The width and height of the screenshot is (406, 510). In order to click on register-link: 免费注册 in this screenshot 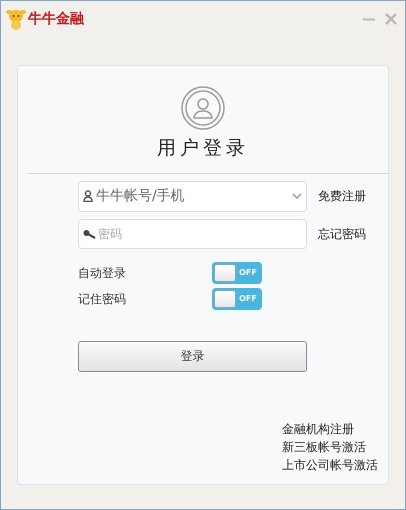, I will do `click(342, 196)`.